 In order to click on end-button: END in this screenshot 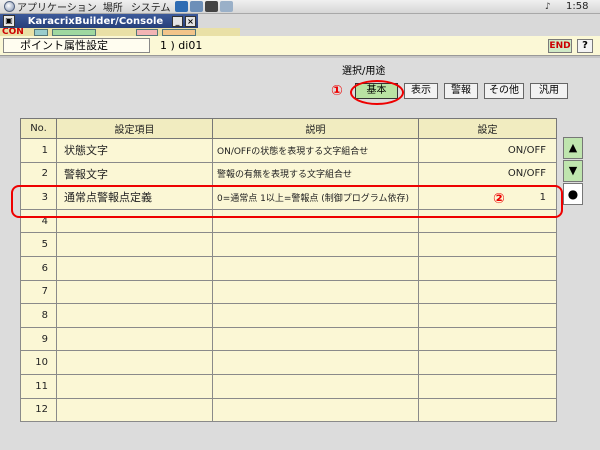, I will do `click(560, 46)`.